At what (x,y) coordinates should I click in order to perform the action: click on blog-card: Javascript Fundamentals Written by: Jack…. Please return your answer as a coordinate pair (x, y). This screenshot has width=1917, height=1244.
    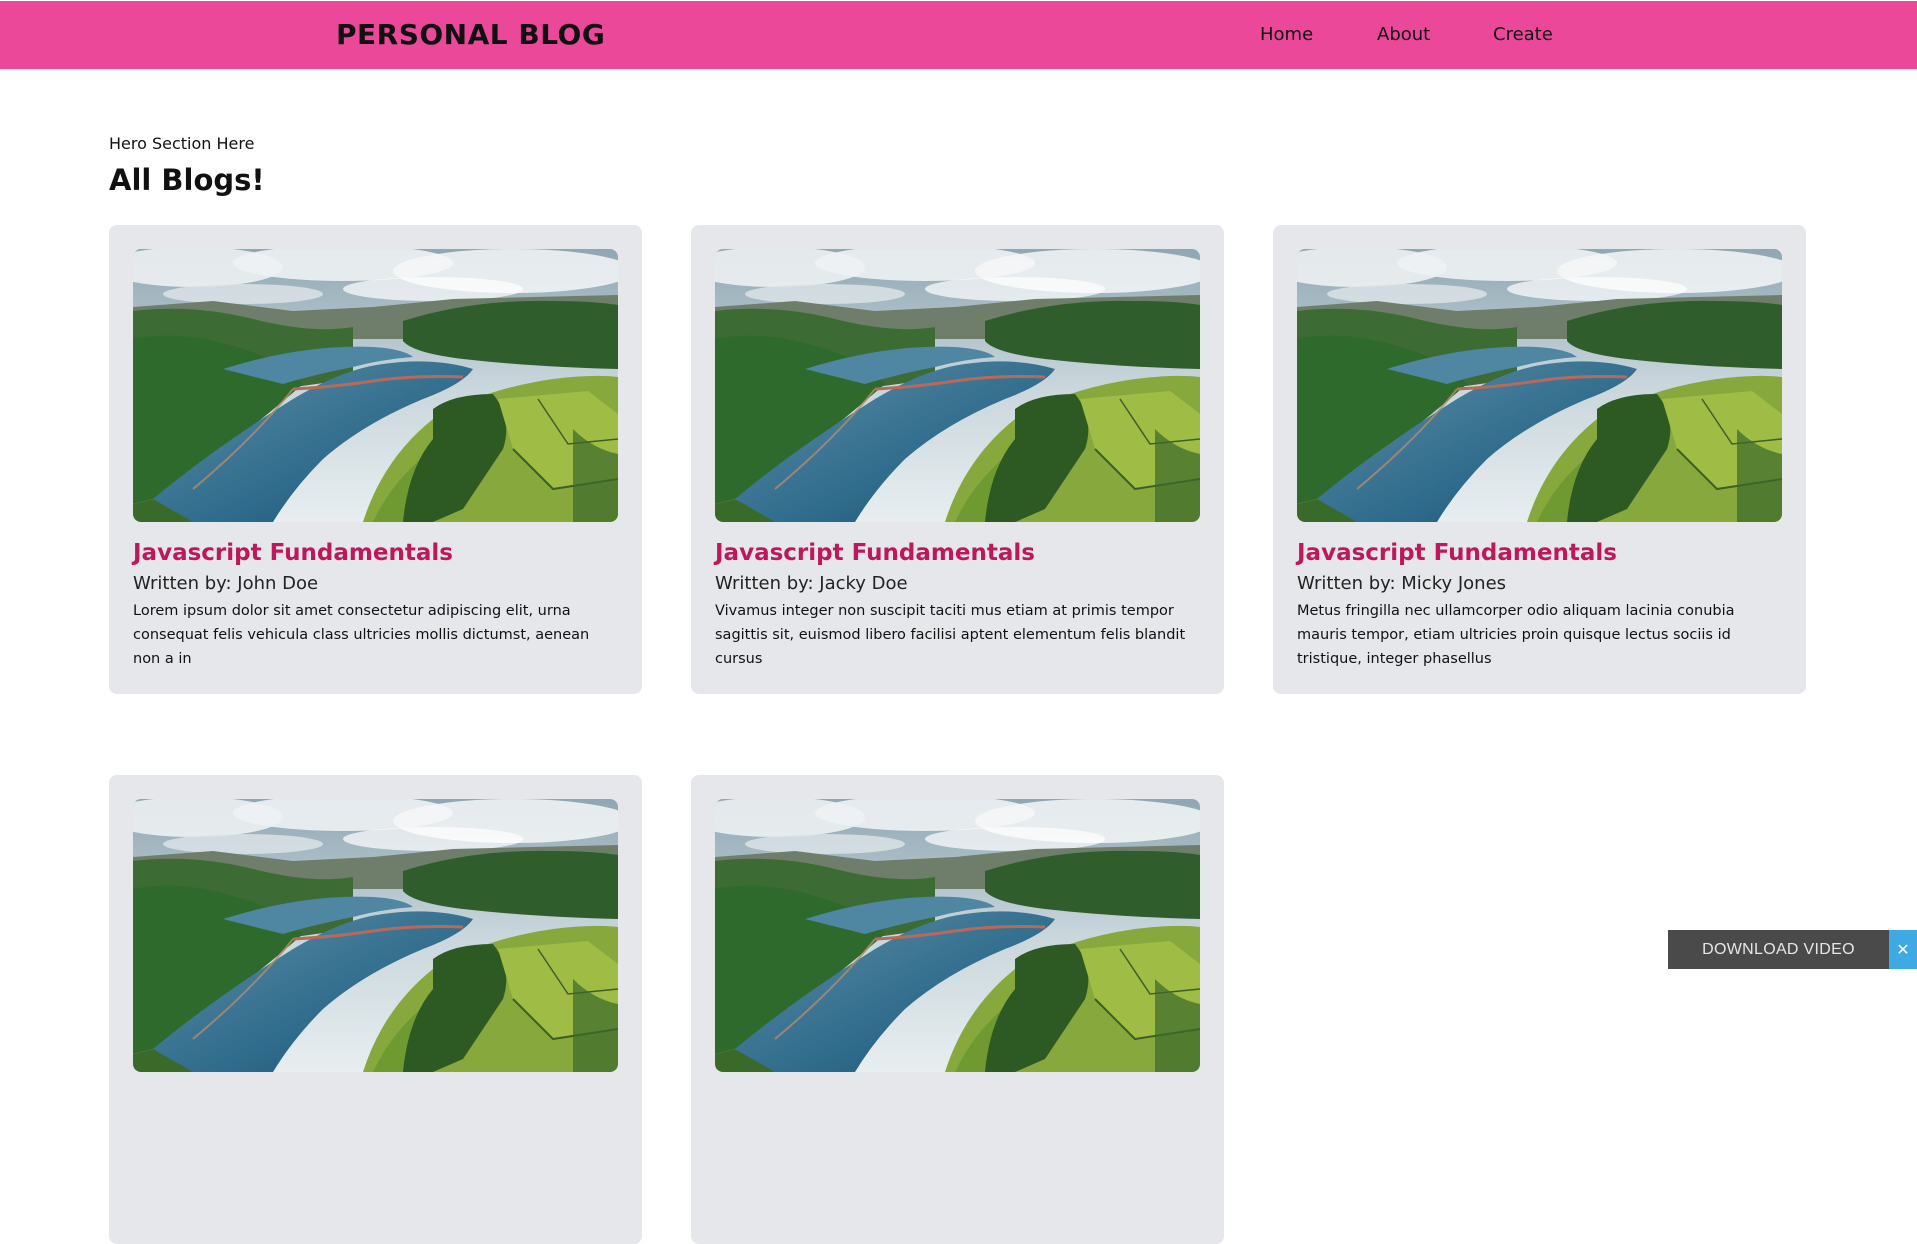
    Looking at the image, I should click on (957, 459).